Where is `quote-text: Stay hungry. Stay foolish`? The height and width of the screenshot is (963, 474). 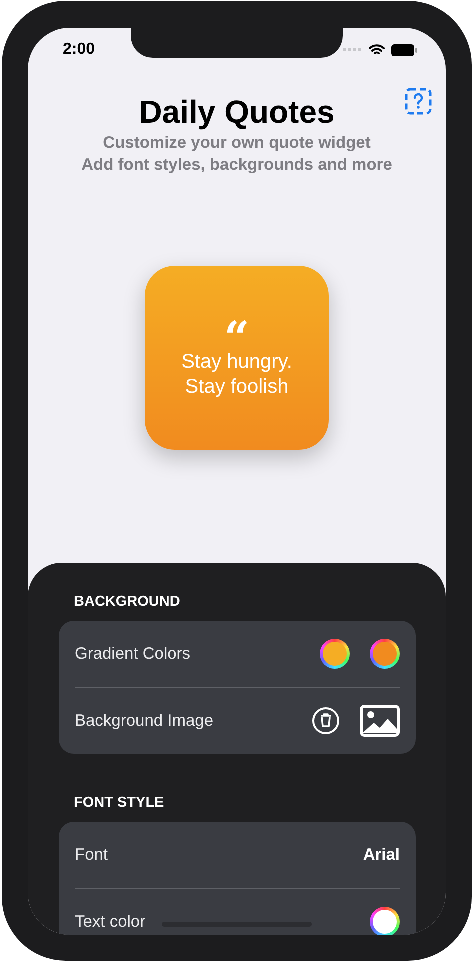
quote-text: Stay hungry. Stay foolish is located at coordinates (237, 375).